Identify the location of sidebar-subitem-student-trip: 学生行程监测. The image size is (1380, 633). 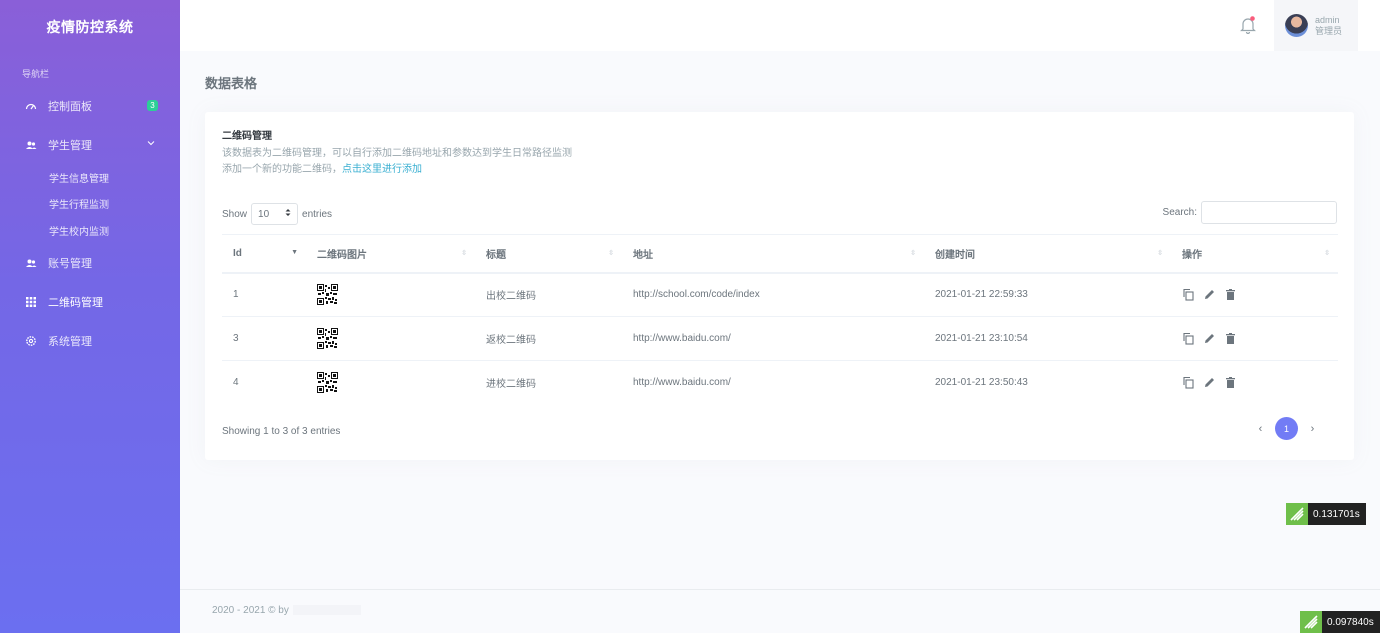
(90, 204).